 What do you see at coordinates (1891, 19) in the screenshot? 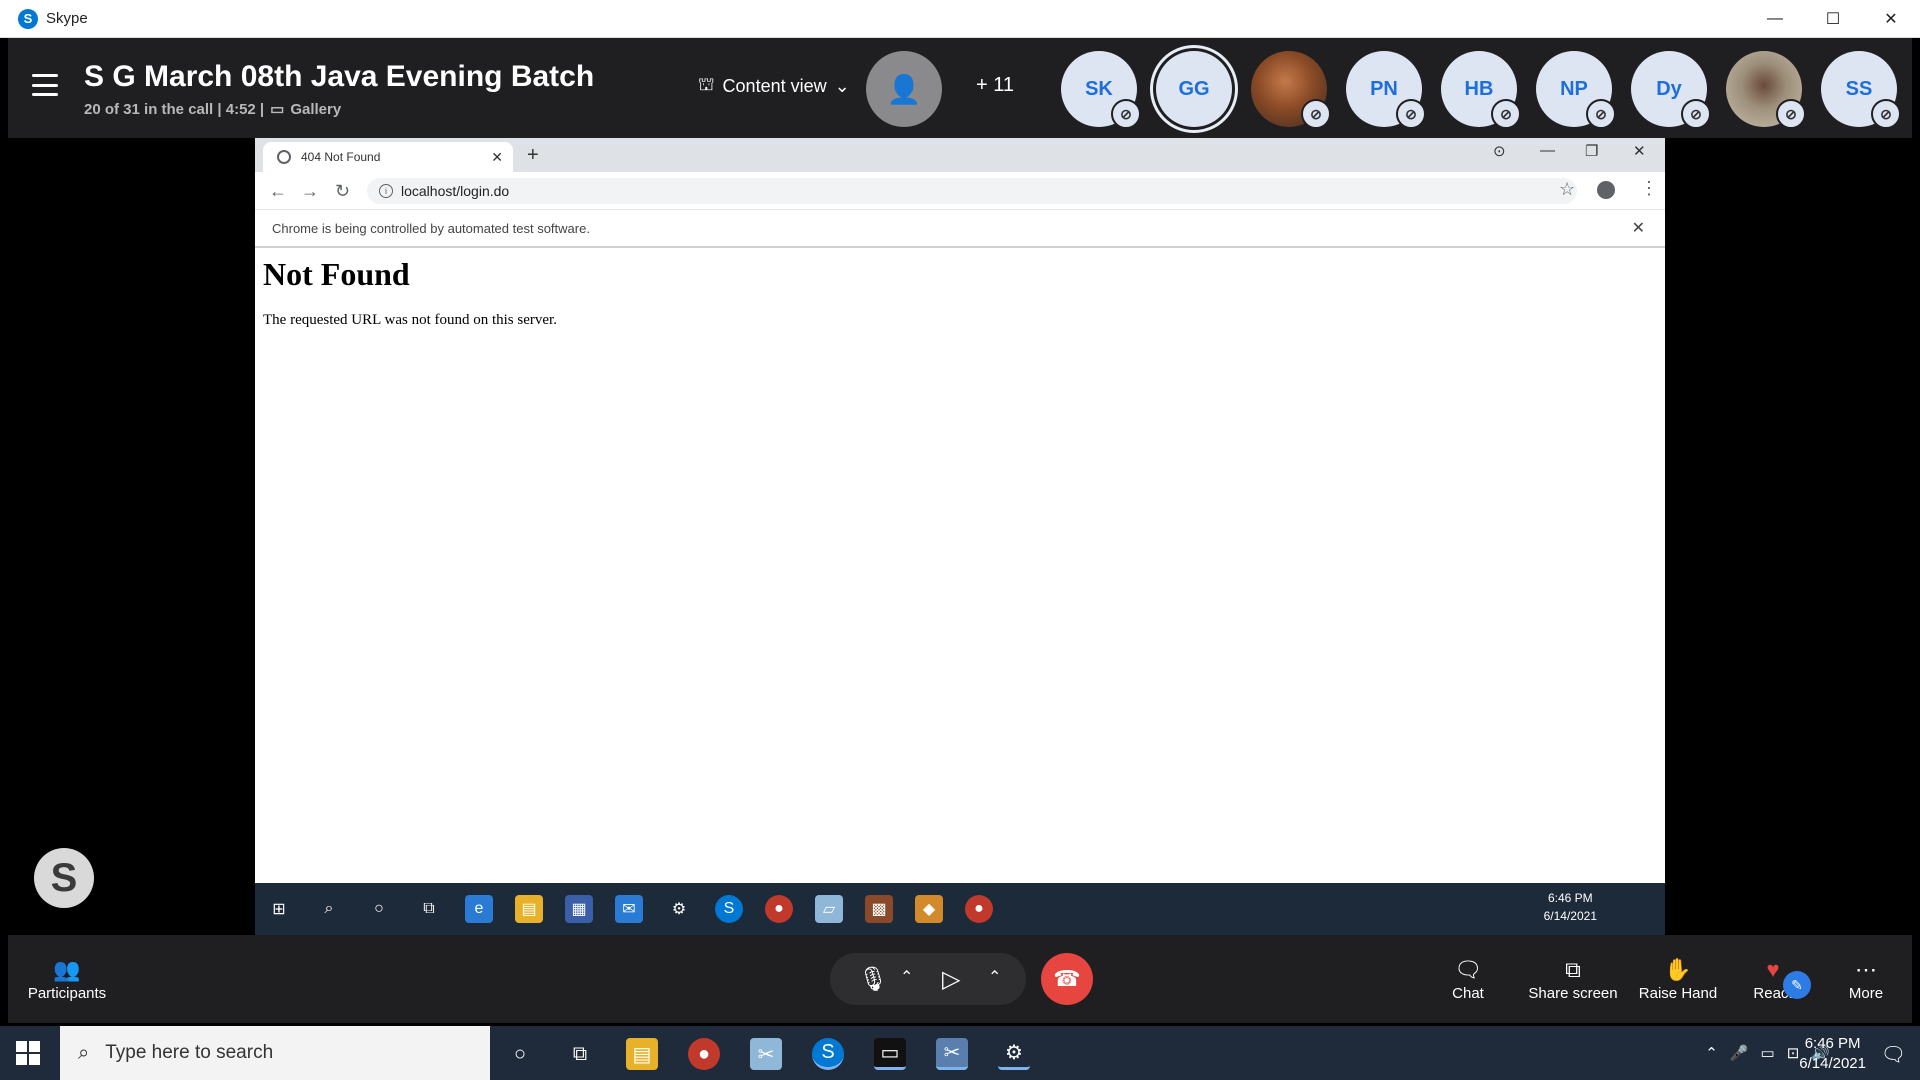
I see `close-button: ✕` at bounding box center [1891, 19].